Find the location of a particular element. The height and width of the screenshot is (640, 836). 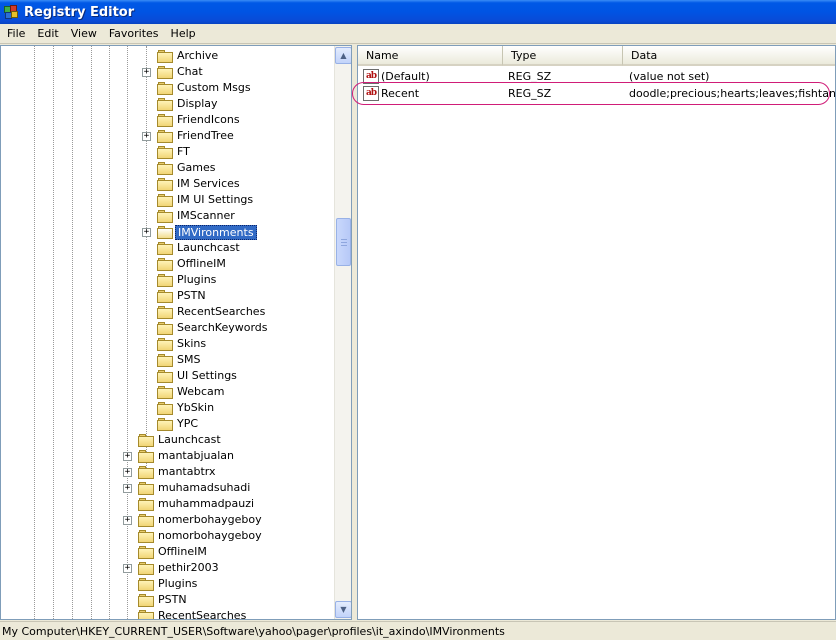

tree-item-label: IMScanner is located at coordinates (206, 215).